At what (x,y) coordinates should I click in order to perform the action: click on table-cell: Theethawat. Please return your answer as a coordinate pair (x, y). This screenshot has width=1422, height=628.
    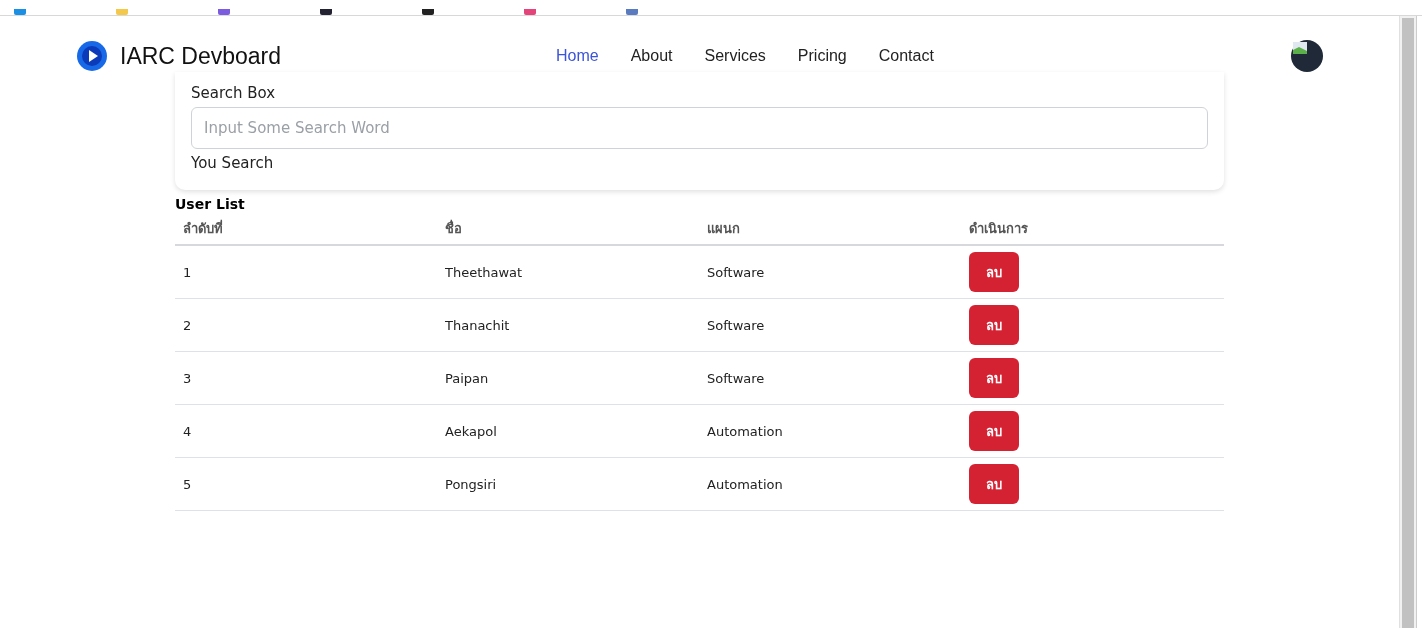
    Looking at the image, I should click on (484, 272).